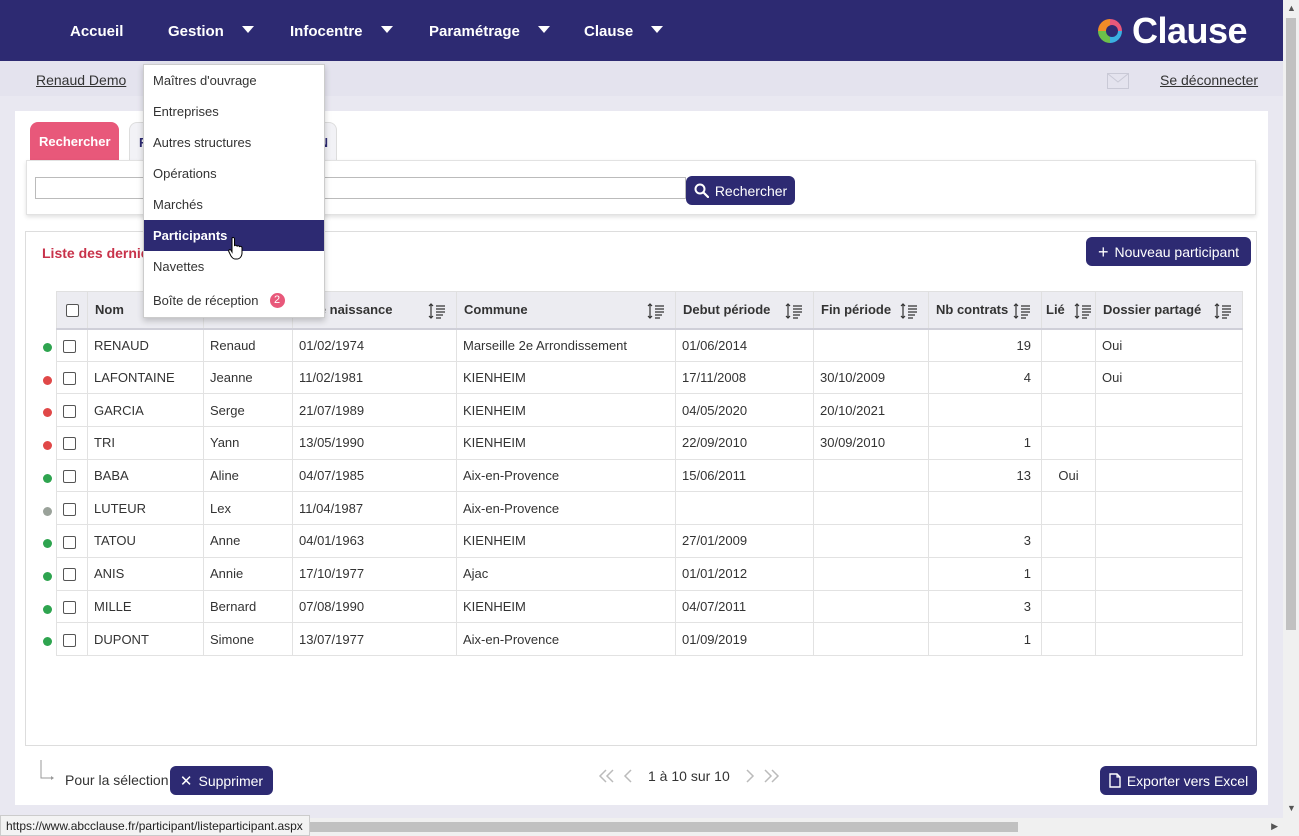  I want to click on table-row: LUTEUR Lex 11/04/1987 Aix-en-Provence, so click(649, 508).